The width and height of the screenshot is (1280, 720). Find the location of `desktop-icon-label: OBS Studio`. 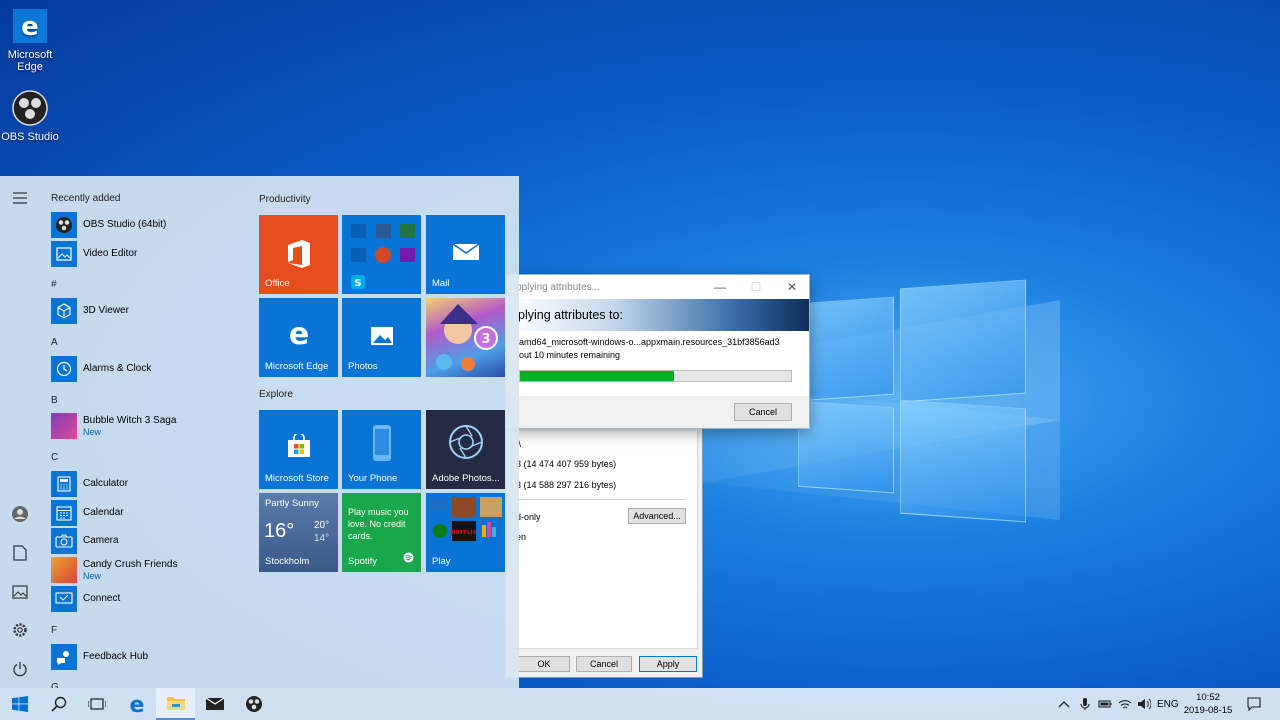

desktop-icon-label: OBS Studio is located at coordinates (30, 137).